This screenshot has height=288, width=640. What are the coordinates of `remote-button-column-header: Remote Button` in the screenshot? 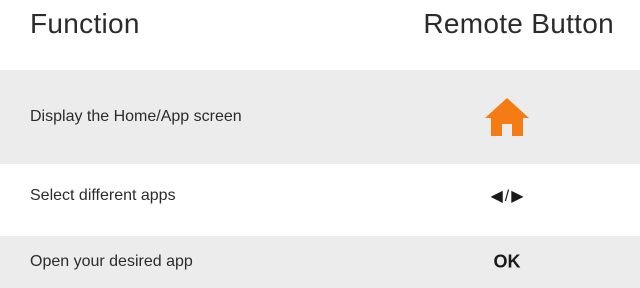 It's located at (518, 23).